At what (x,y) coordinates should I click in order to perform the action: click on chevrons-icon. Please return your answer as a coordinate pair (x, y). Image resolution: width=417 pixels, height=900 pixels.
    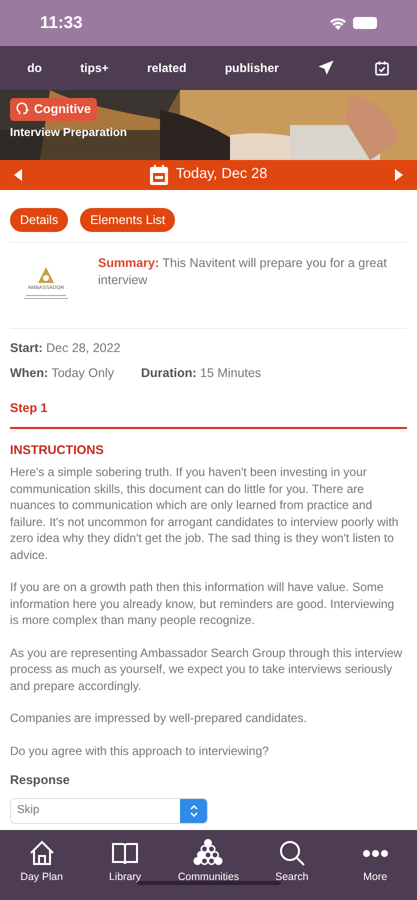
    Looking at the image, I should click on (193, 810).